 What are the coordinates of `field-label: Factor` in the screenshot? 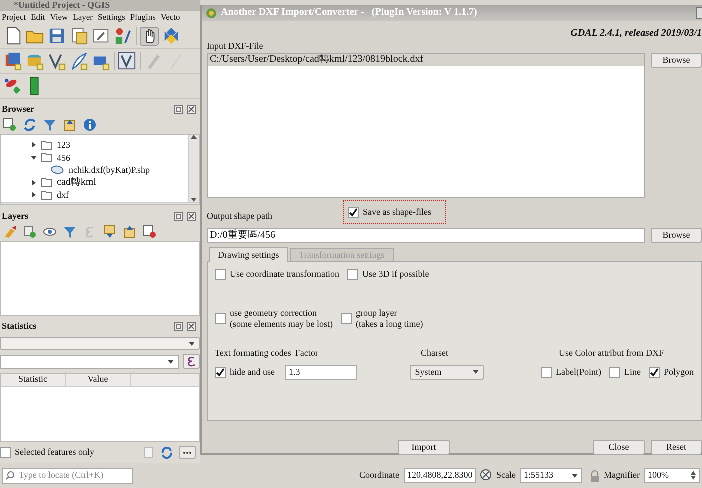 It's located at (306, 353).